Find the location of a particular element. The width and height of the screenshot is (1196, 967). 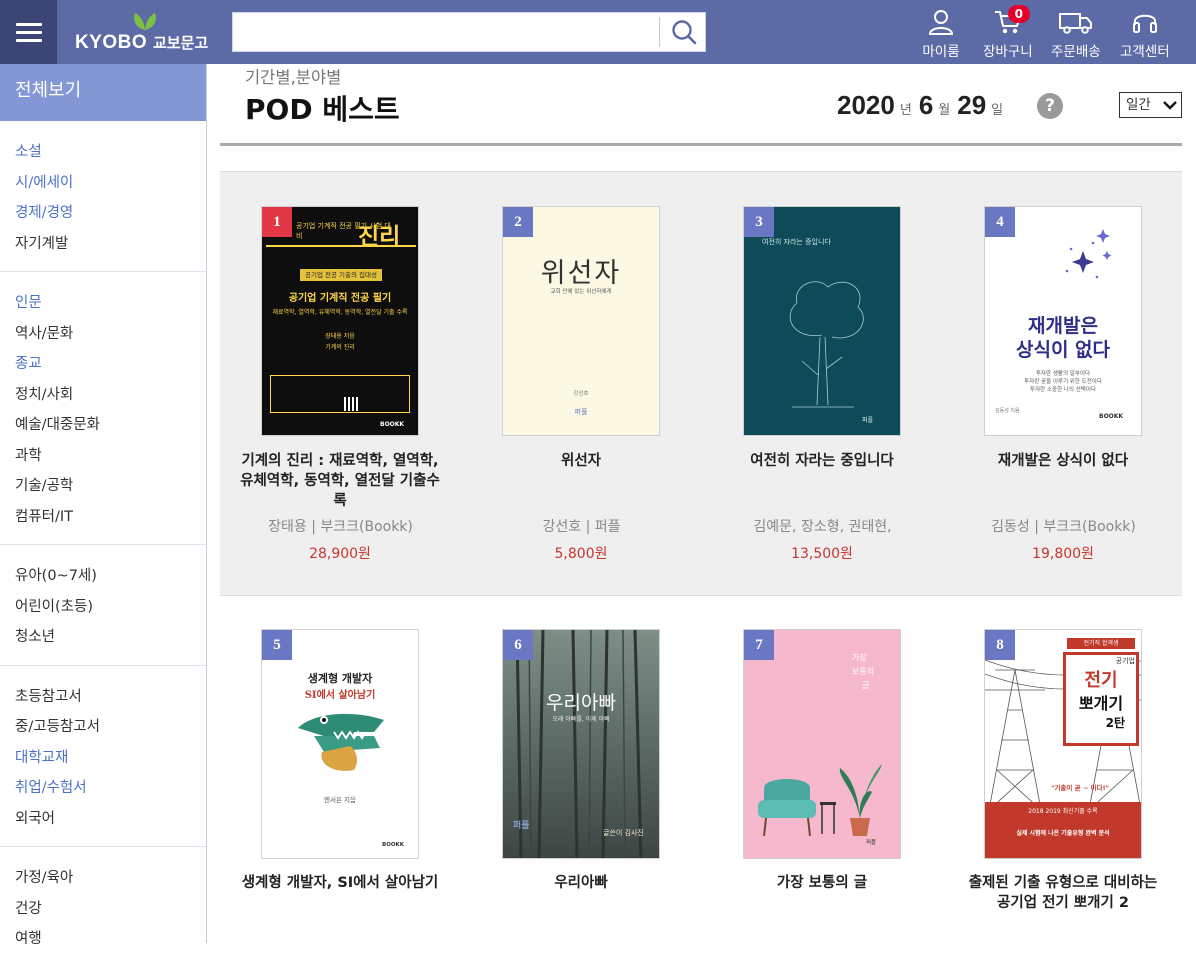

sidebar-category-item: 컴퓨터/IT is located at coordinates (103, 517).